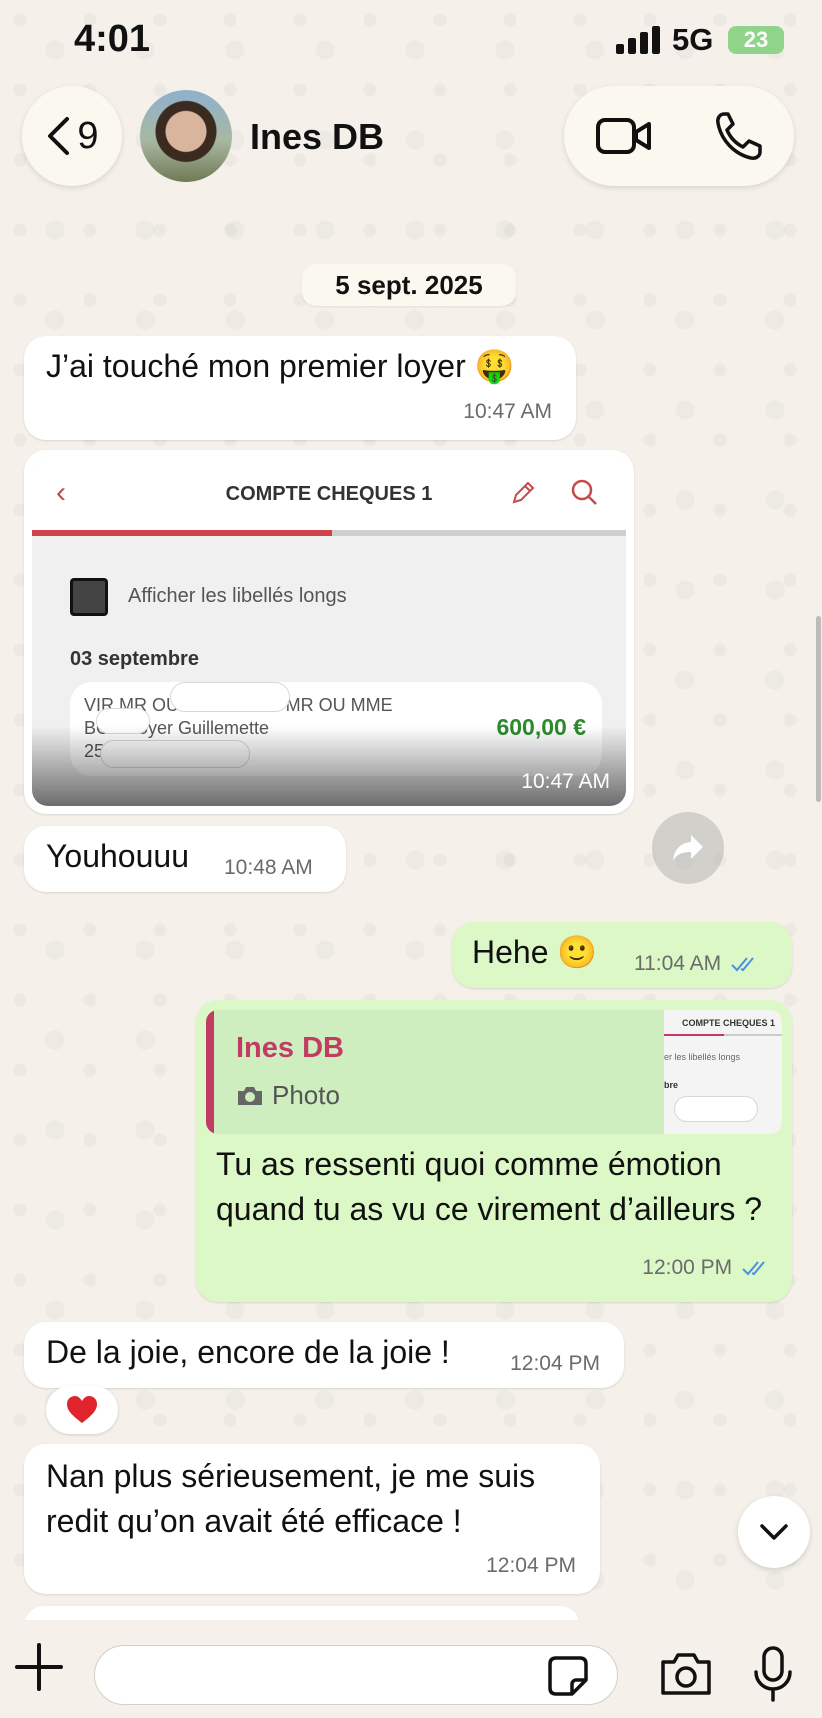  I want to click on status-bar: 4:01 5G 23, so click(411, 40).